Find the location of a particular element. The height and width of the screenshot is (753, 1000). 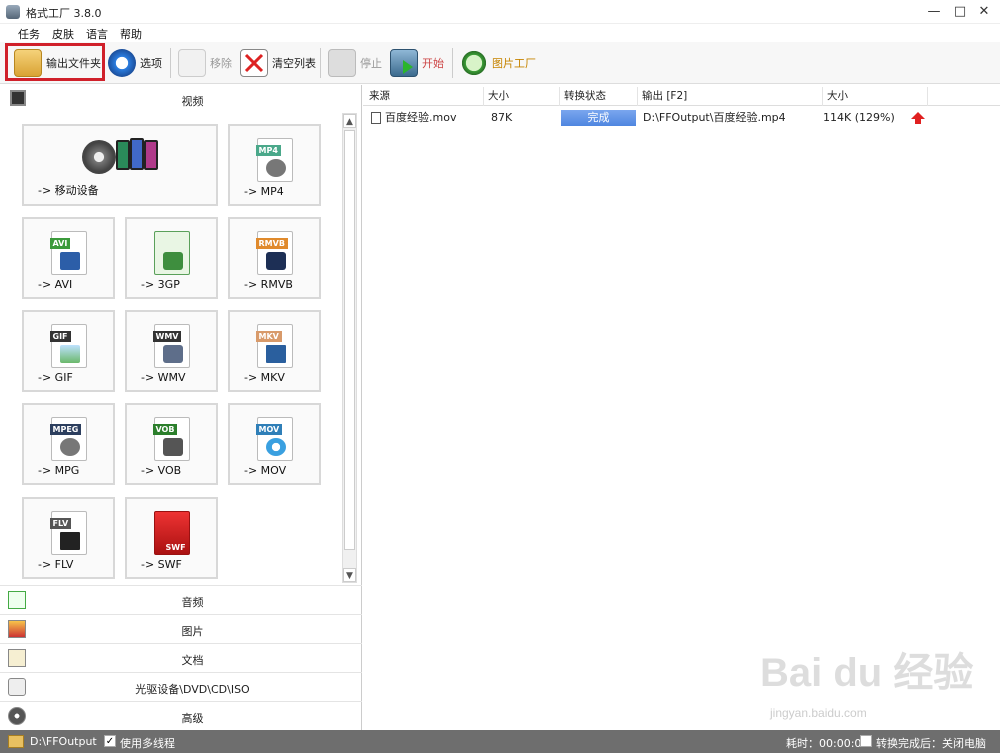

tile-label: -> MP4 is located at coordinates (264, 191).